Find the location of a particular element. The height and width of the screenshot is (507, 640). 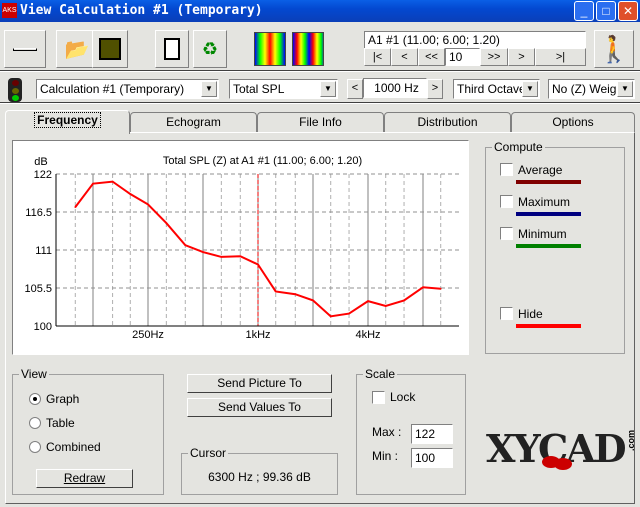

map-single-icon is located at coordinates (270, 49).